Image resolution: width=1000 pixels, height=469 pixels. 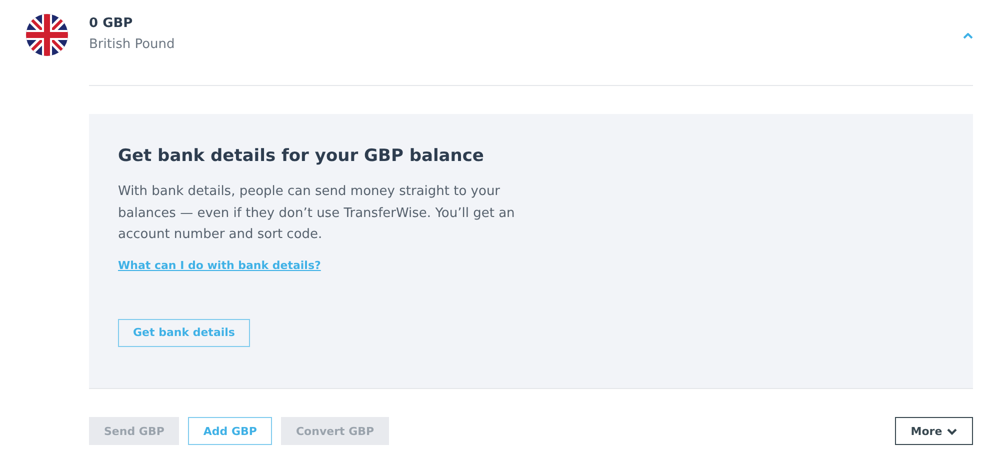 I want to click on more-button: More, so click(x=934, y=431).